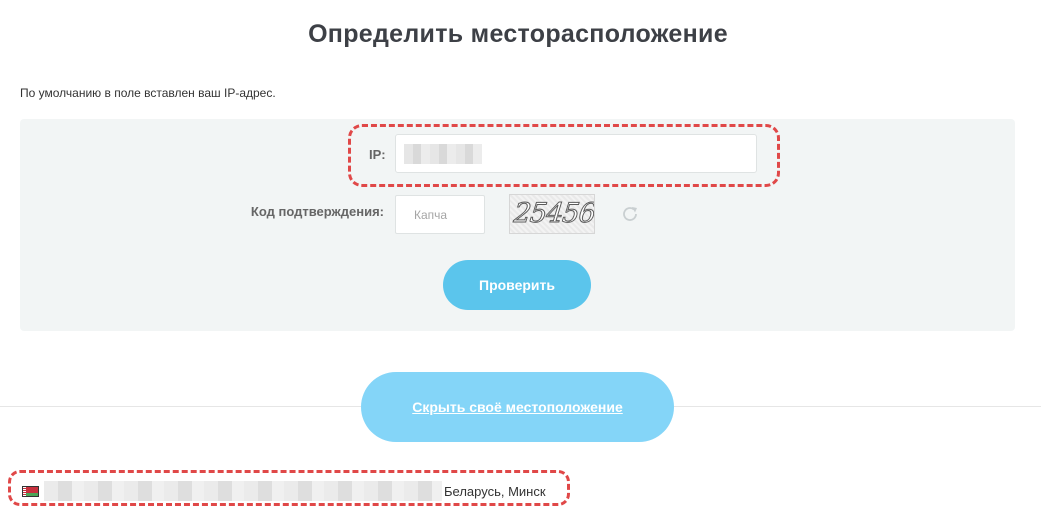  Describe the element at coordinates (30, 491) in the screenshot. I see `belarus-flag-icon` at that location.